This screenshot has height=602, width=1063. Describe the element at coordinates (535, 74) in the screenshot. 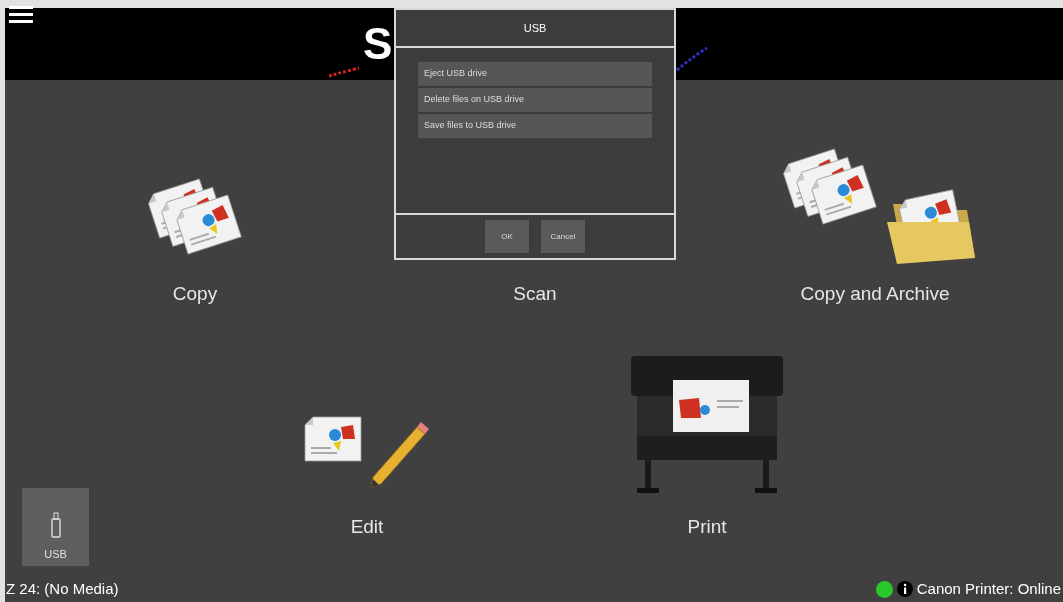

I see `menu-option: Eject USB drive` at that location.